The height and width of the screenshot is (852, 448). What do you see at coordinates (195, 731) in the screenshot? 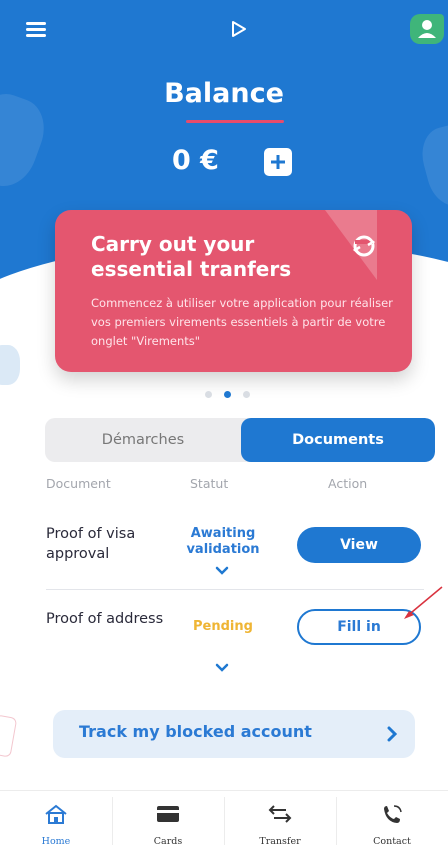
I see `track-label: Track my blocked account` at bounding box center [195, 731].